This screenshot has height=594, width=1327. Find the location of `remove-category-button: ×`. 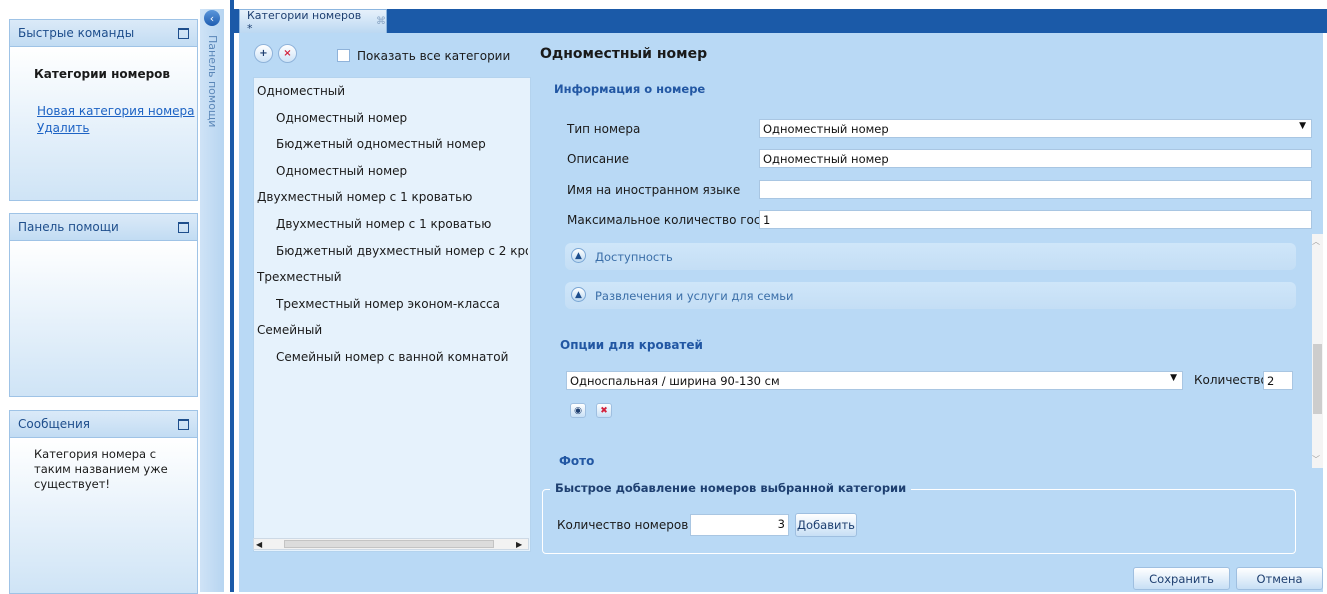

remove-category-button: × is located at coordinates (287, 53).